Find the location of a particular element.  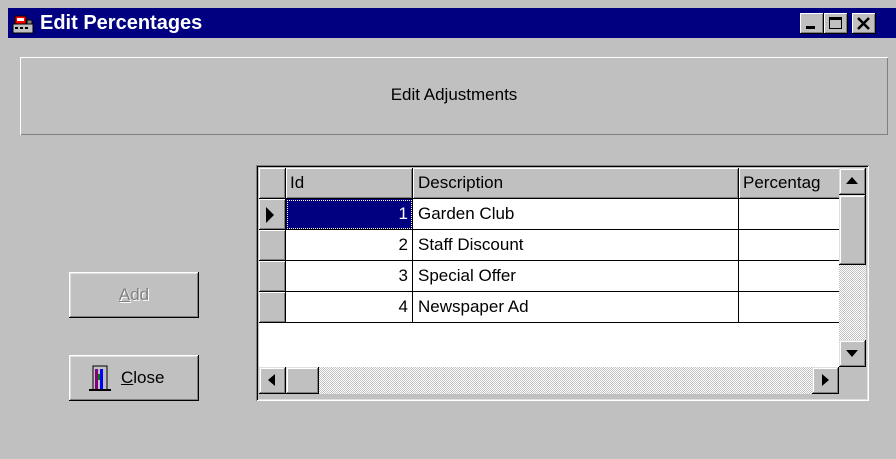

cell-id: 4 is located at coordinates (349, 307).